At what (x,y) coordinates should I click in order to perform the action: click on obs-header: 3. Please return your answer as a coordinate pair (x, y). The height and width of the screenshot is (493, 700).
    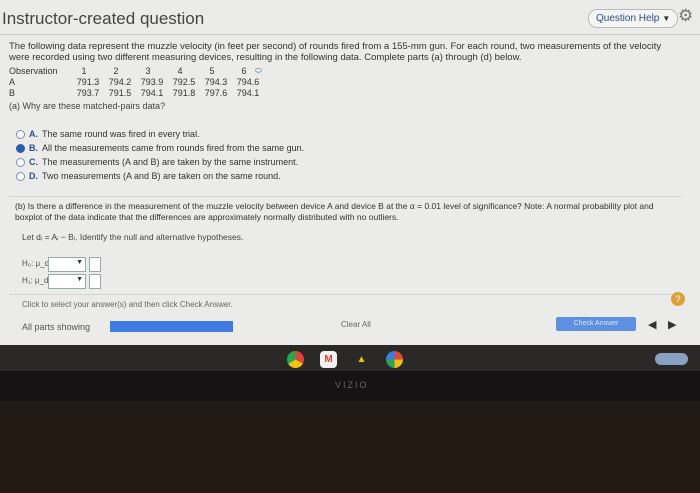
    Looking at the image, I should click on (148, 71).